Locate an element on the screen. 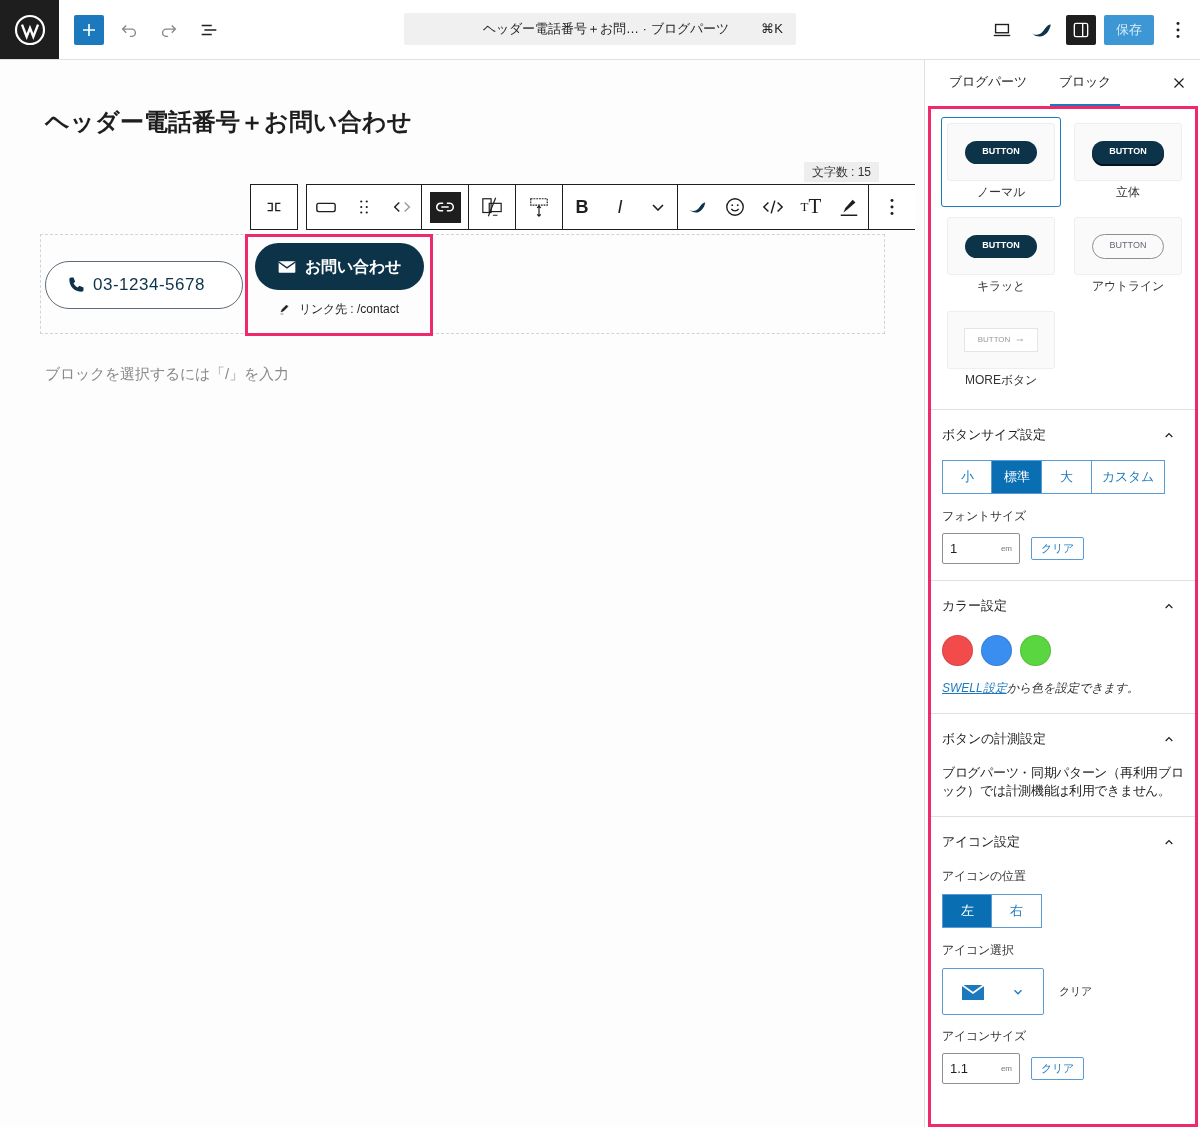 The width and height of the screenshot is (1200, 1127). phone-button: 03-1234-5678 is located at coordinates (144, 285).